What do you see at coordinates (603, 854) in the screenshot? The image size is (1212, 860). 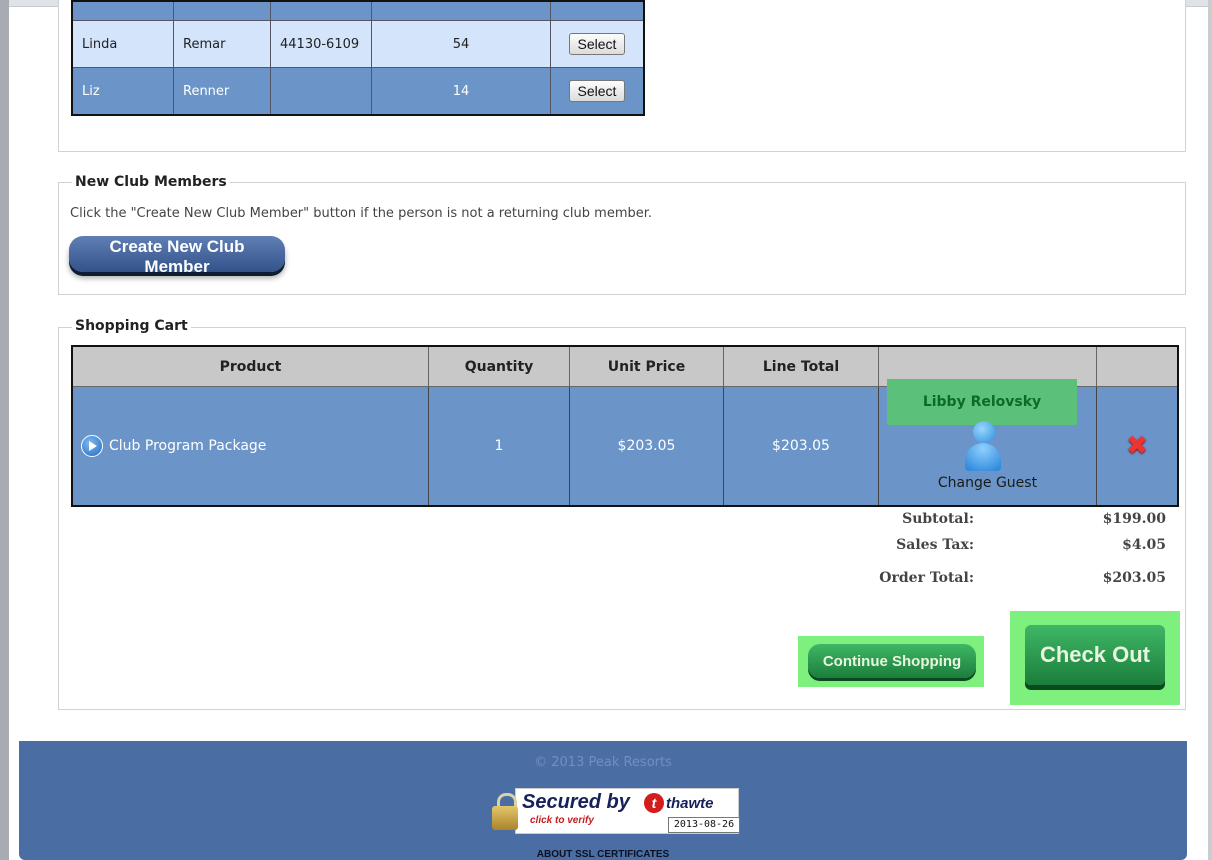 I see `about-ssl-link: ABOUT SSL CERTIFICATES` at bounding box center [603, 854].